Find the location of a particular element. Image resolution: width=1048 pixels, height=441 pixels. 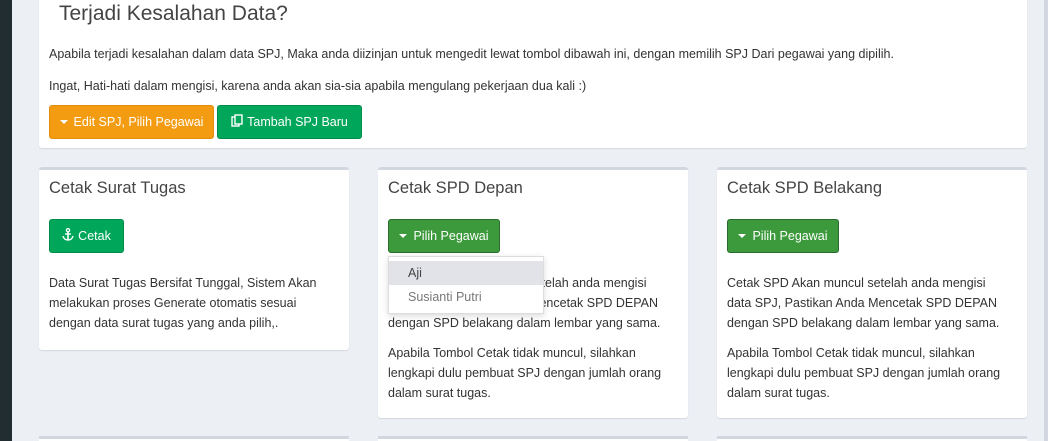

card-title: Cetak SPD Belakang is located at coordinates (805, 188).